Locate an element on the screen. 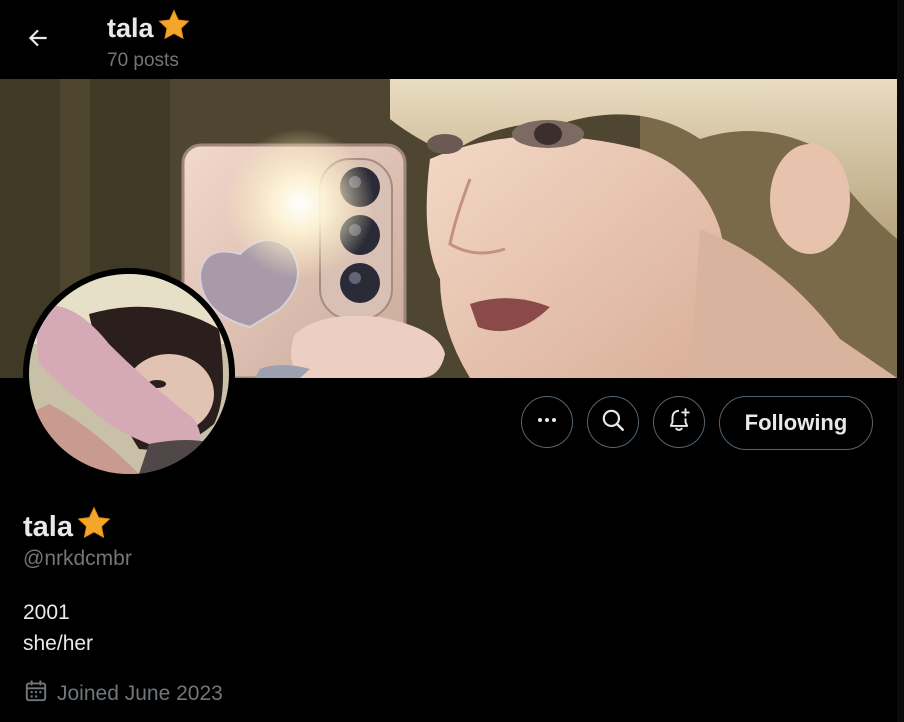  profile-display-name: tala is located at coordinates (67, 527).